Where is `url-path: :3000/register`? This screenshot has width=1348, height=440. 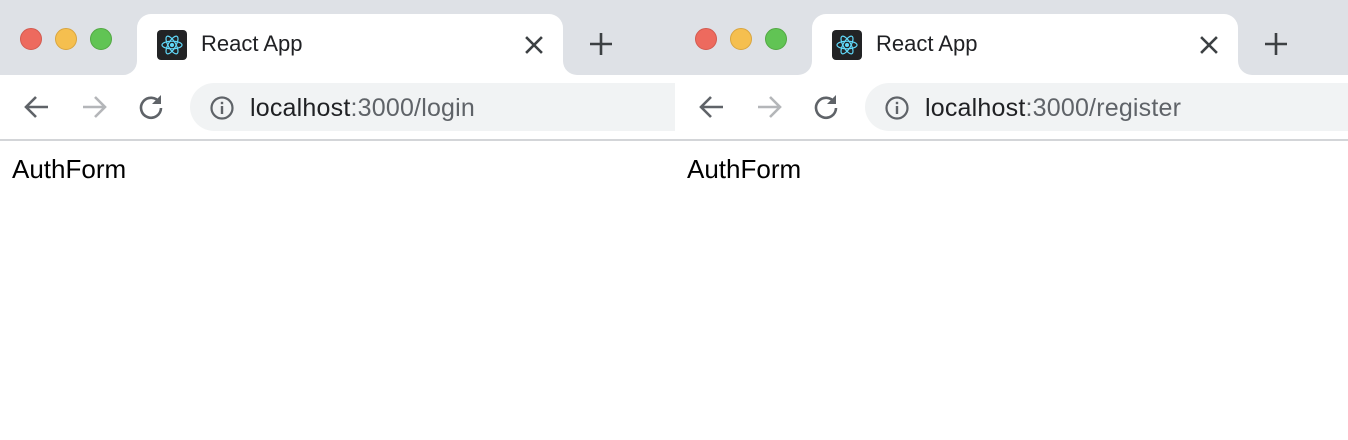 url-path: :3000/register is located at coordinates (1103, 108).